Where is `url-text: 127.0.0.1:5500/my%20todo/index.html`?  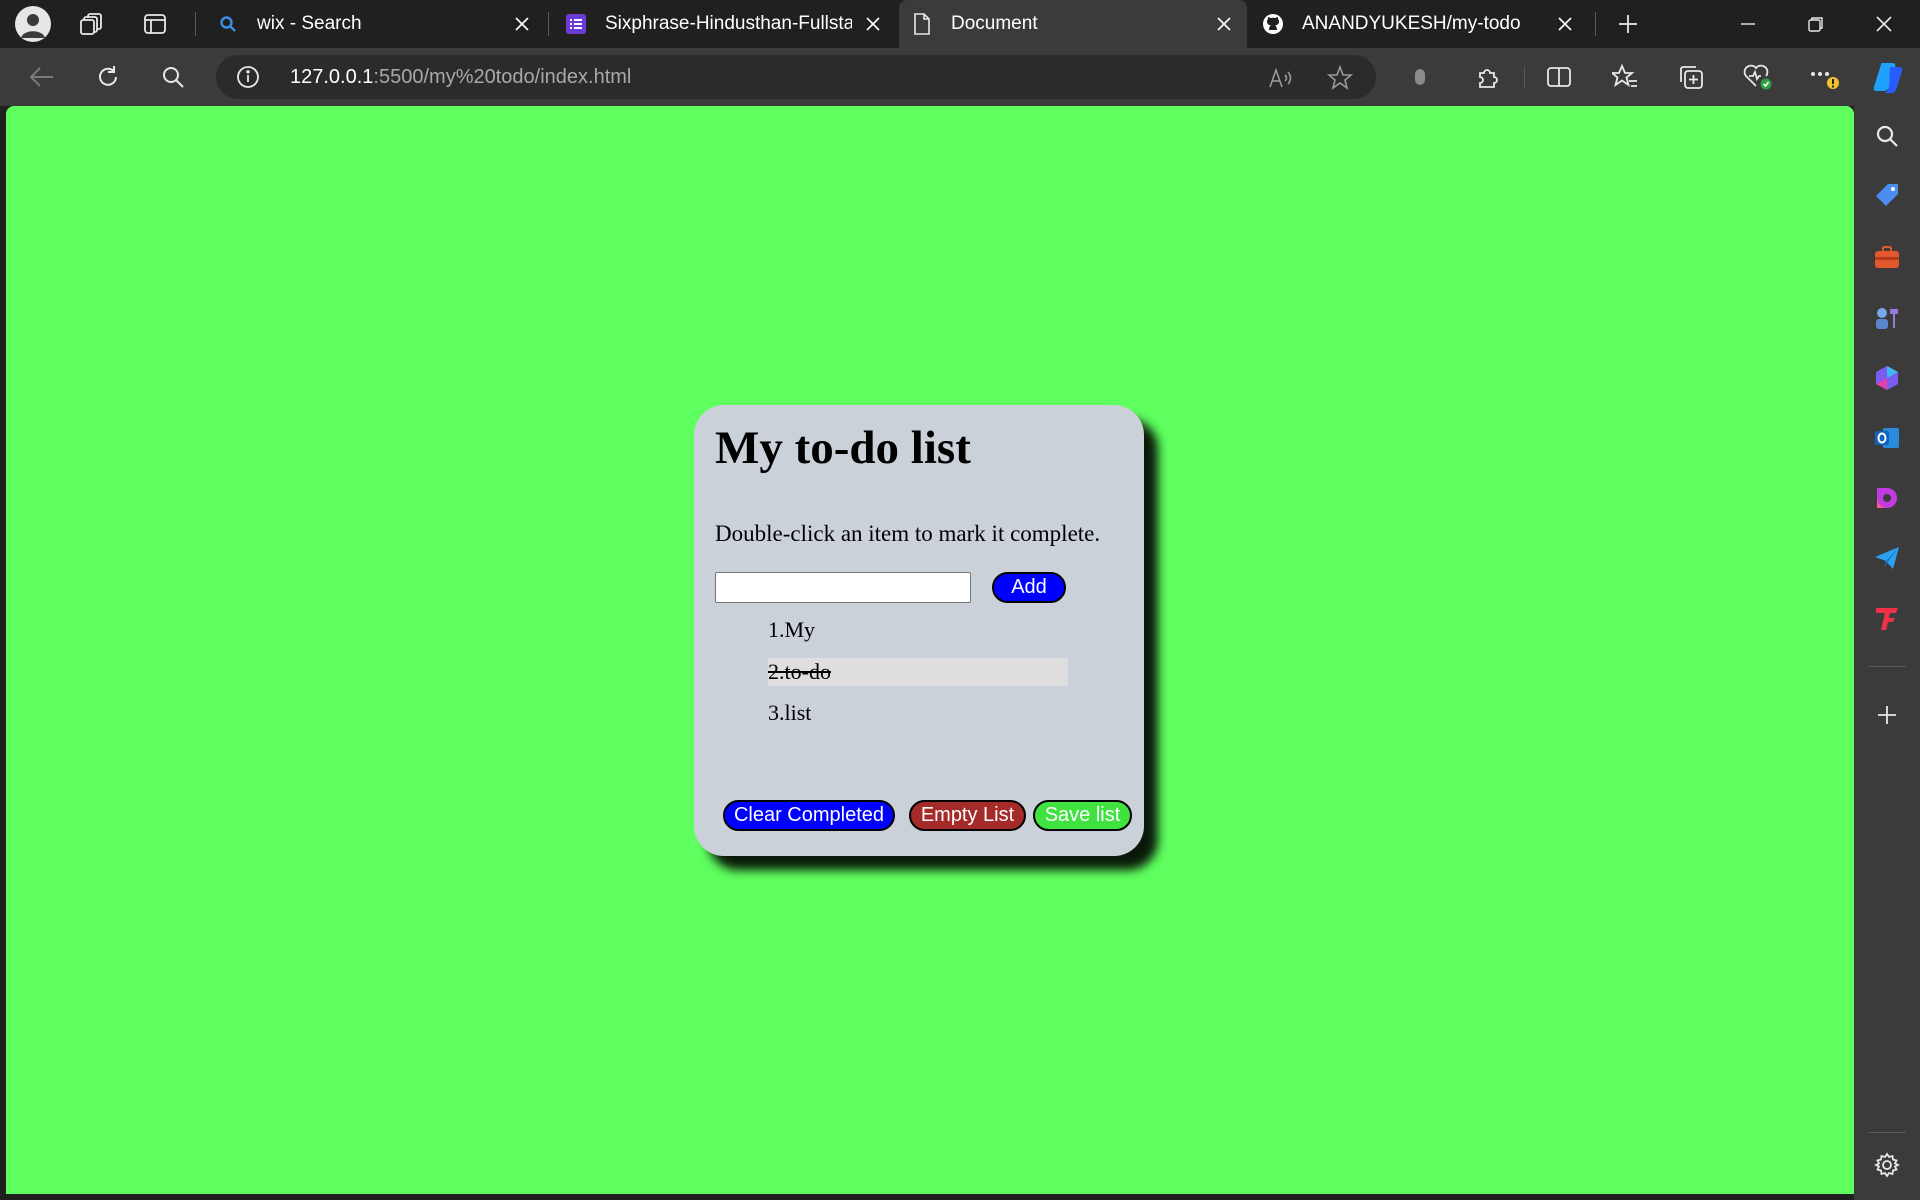 url-text: 127.0.0.1:5500/my%20todo/index.html is located at coordinates (460, 77).